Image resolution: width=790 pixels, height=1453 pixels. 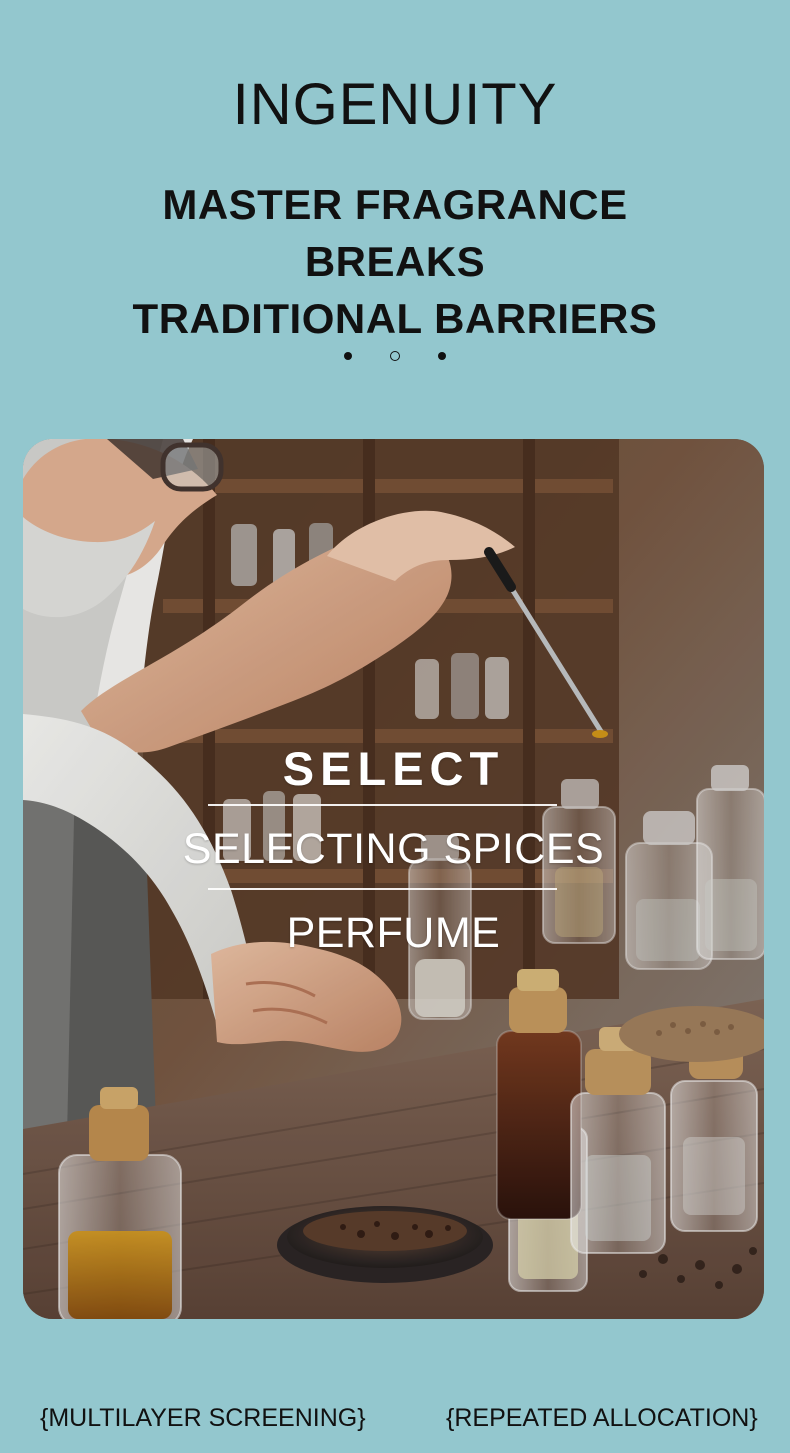 What do you see at coordinates (203, 1418) in the screenshot?
I see `footer-left-label: {MULTILAYER SCREENING}` at bounding box center [203, 1418].